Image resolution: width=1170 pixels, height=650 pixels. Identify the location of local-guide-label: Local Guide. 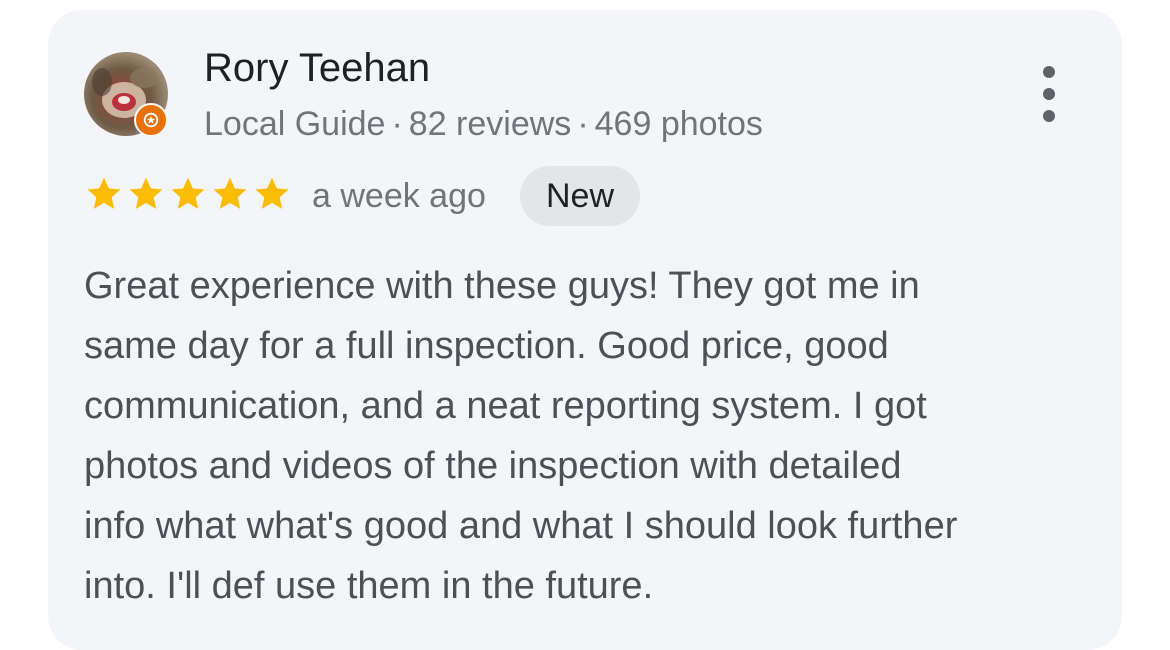
(295, 124).